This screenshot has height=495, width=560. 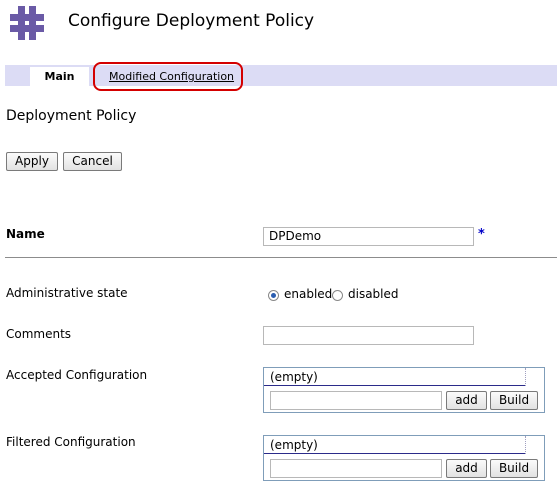 I want to click on accepted-build-button: Build, so click(x=514, y=400).